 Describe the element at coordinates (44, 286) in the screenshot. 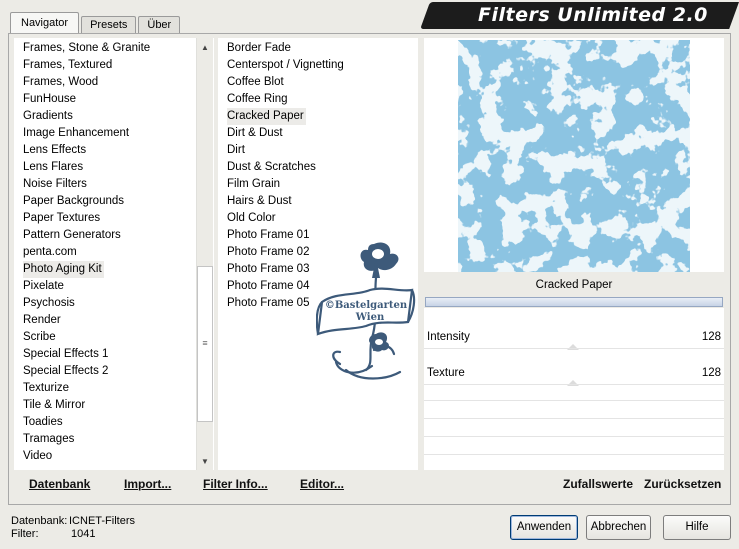

I see `category-item: Pixelate` at that location.